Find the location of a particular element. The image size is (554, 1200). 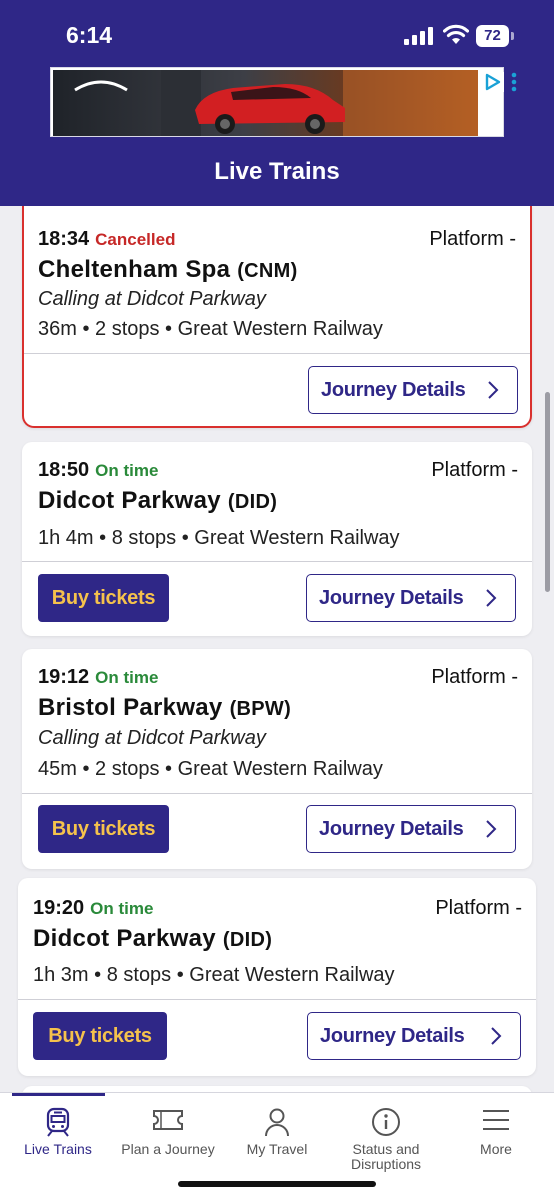

departure-time: 18:50 is located at coordinates (64, 470).